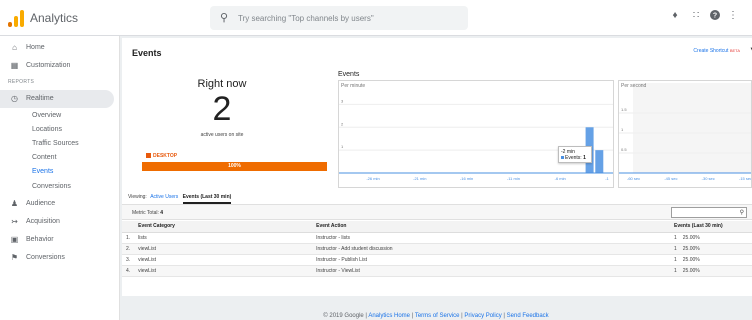 The image size is (752, 320). What do you see at coordinates (16, 18) in the screenshot?
I see `analytics-logo-icon` at bounding box center [16, 18].